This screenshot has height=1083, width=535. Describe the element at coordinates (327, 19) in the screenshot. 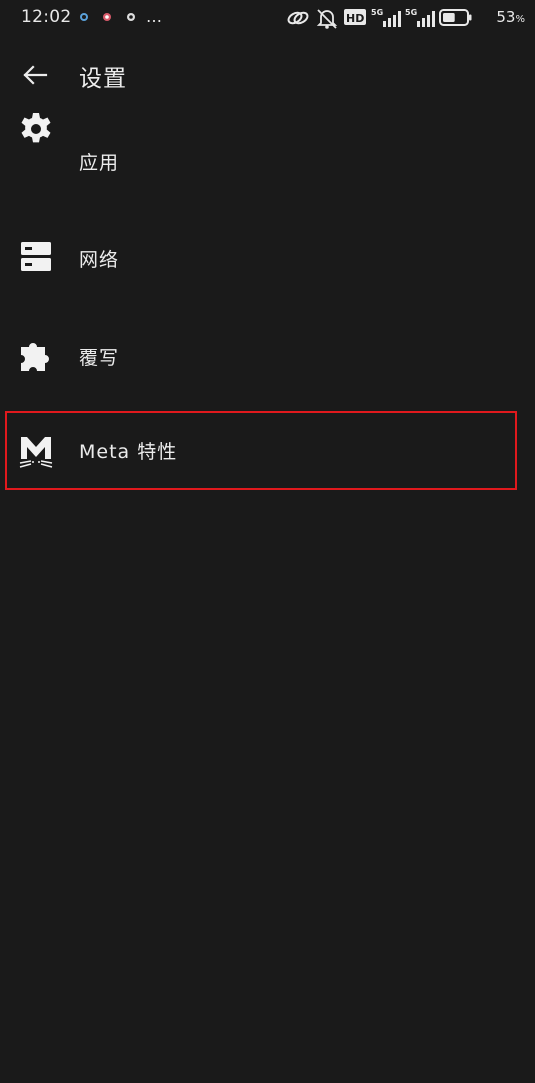

I see `mute-bell-icon` at that location.